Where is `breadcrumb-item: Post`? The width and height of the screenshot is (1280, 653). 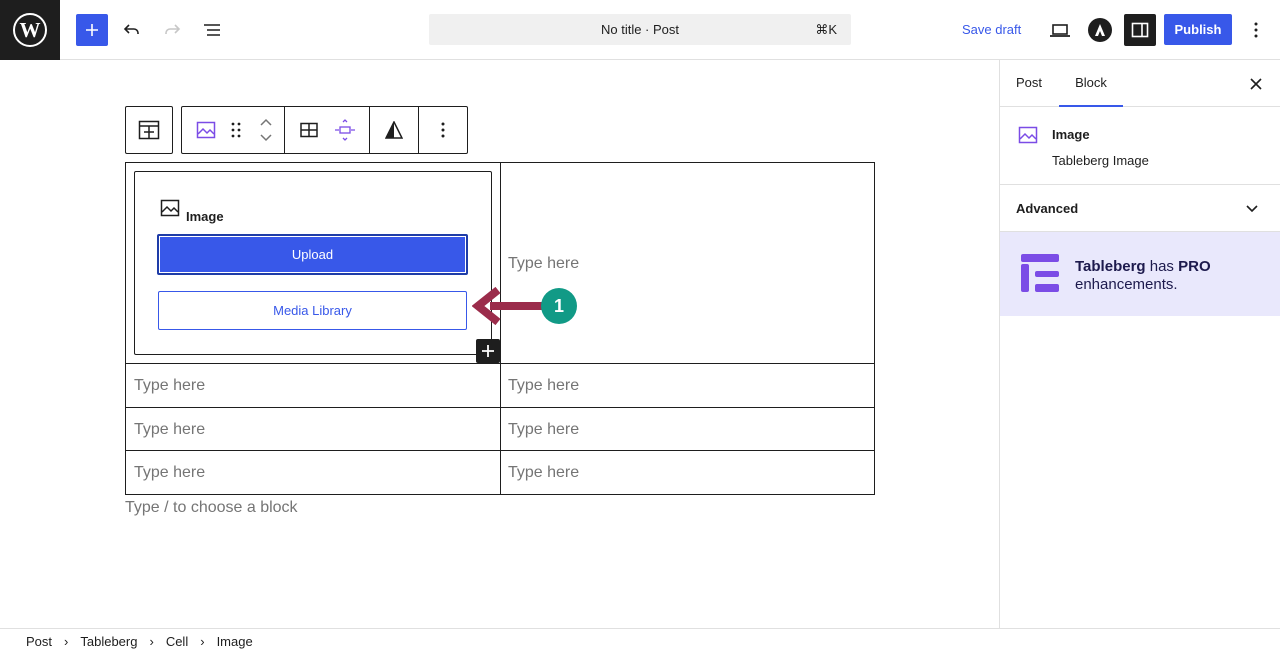 breadcrumb-item: Post is located at coordinates (39, 641).